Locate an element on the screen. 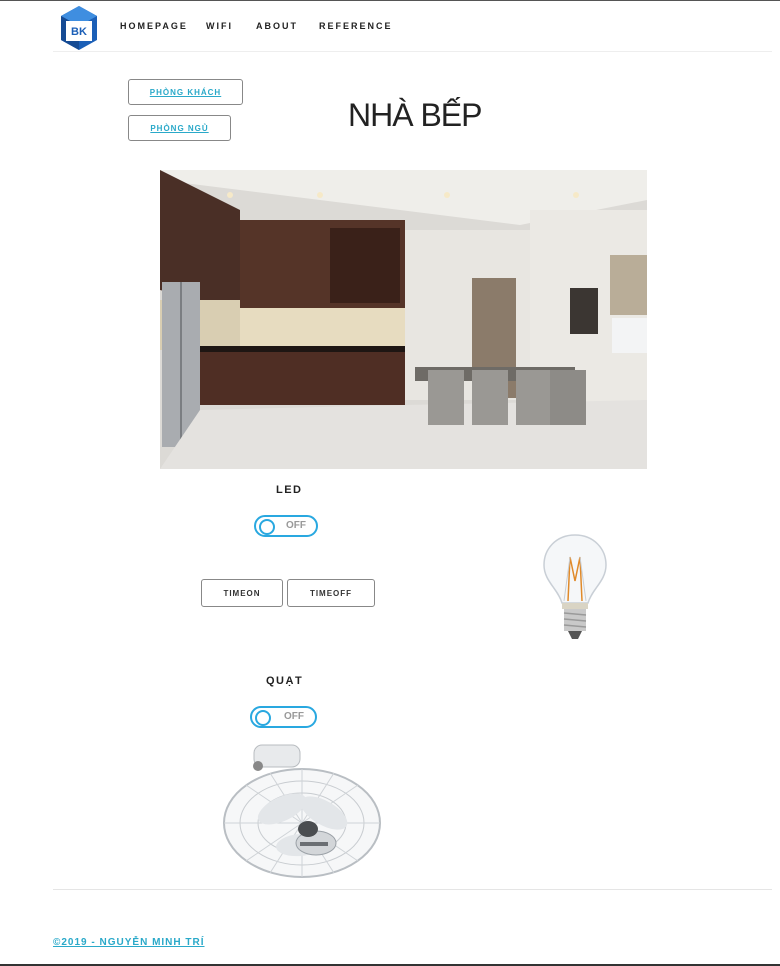 Image resolution: width=780 pixels, height=966 pixels. nav-reference: REFERENCE is located at coordinates (356, 26).